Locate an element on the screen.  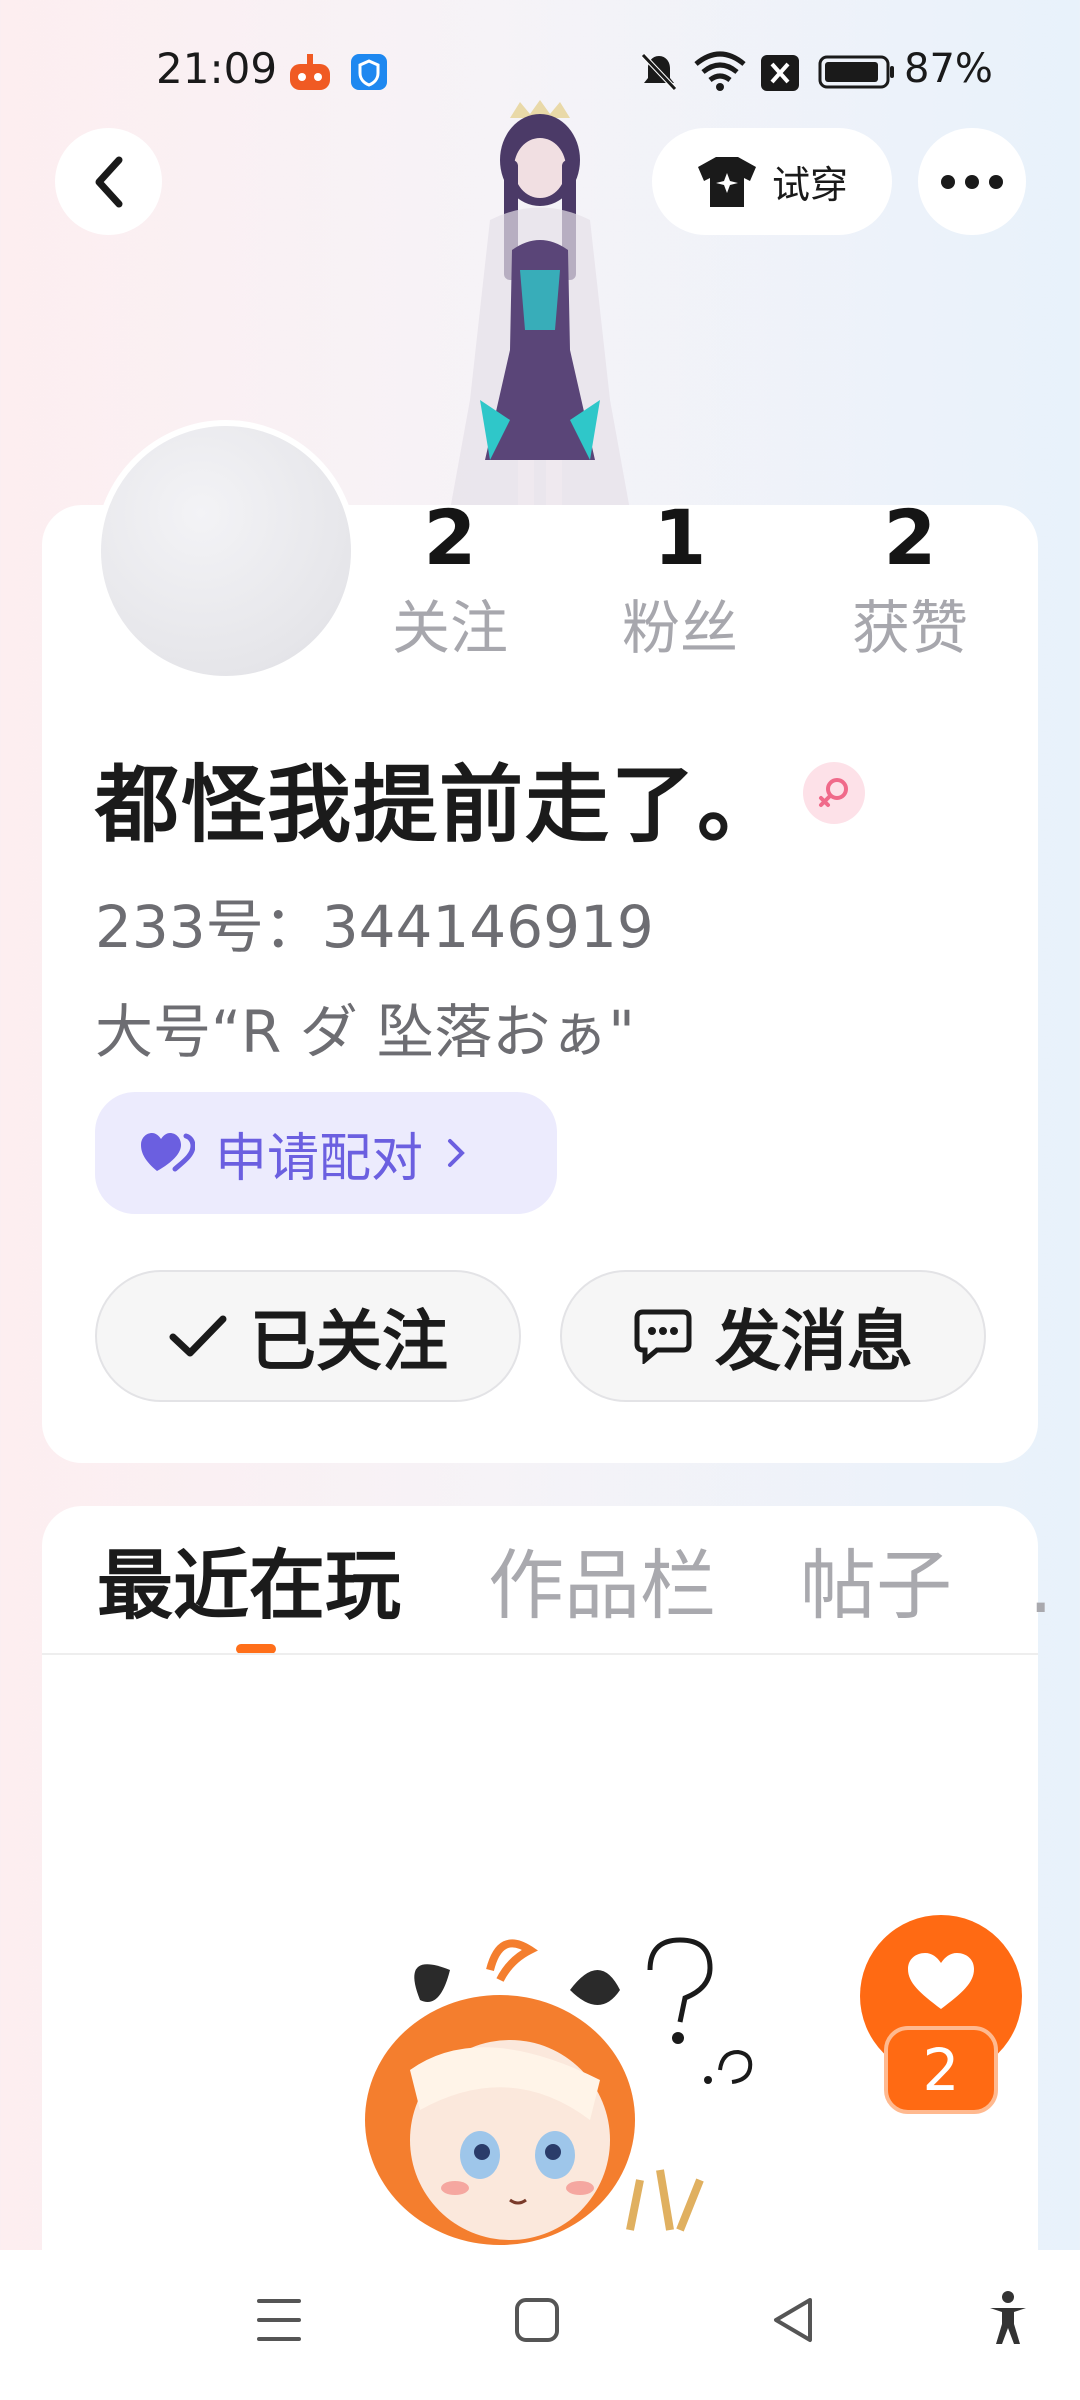
security-app-icon is located at coordinates (369, 72).